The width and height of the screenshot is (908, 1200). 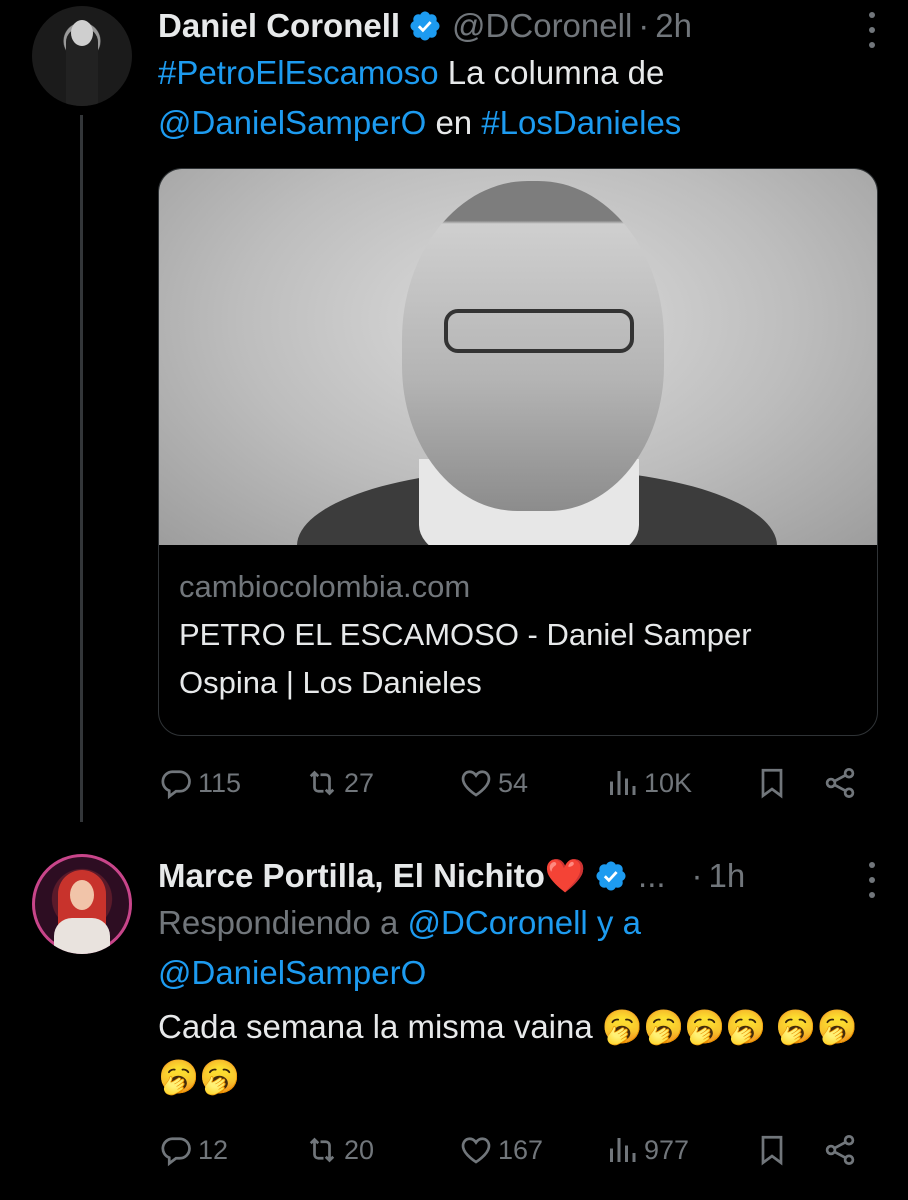 I want to click on reply-count: 115, so click(x=220, y=782).